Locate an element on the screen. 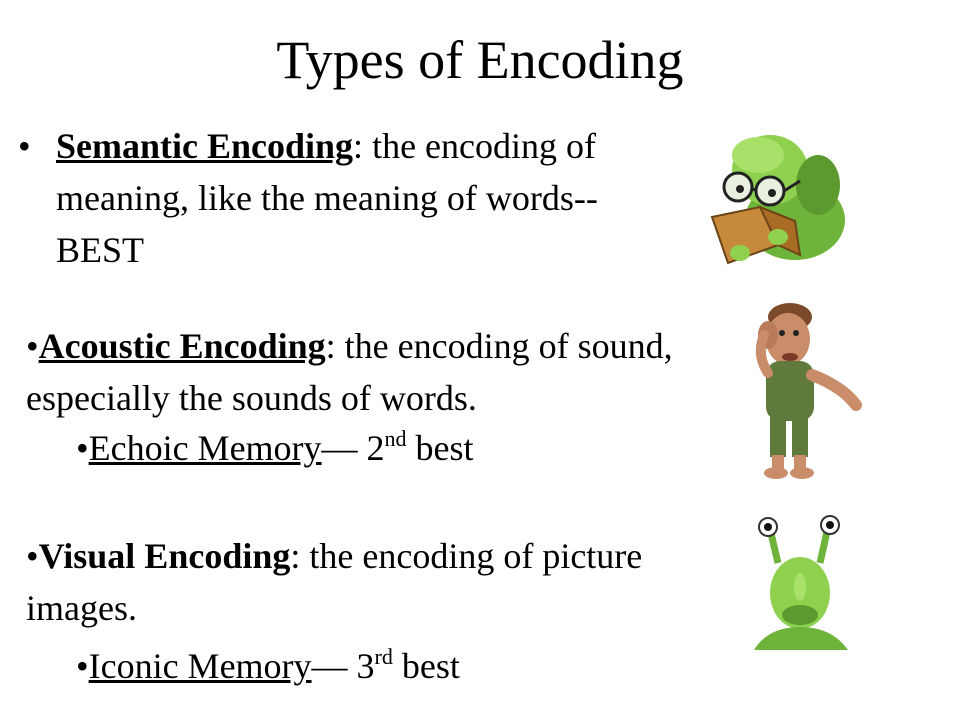  echoic-subbullet: •Echoic Memory— 2nd best is located at coordinates (356, 448).